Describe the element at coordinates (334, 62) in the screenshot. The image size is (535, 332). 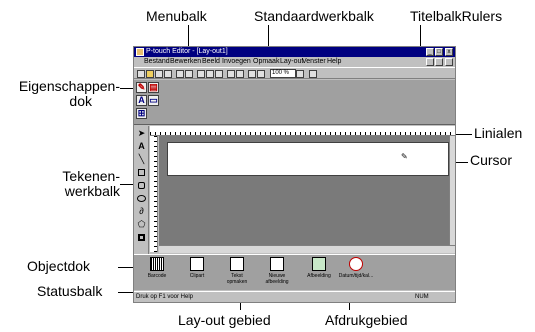
I see `menu-help: Help` at that location.